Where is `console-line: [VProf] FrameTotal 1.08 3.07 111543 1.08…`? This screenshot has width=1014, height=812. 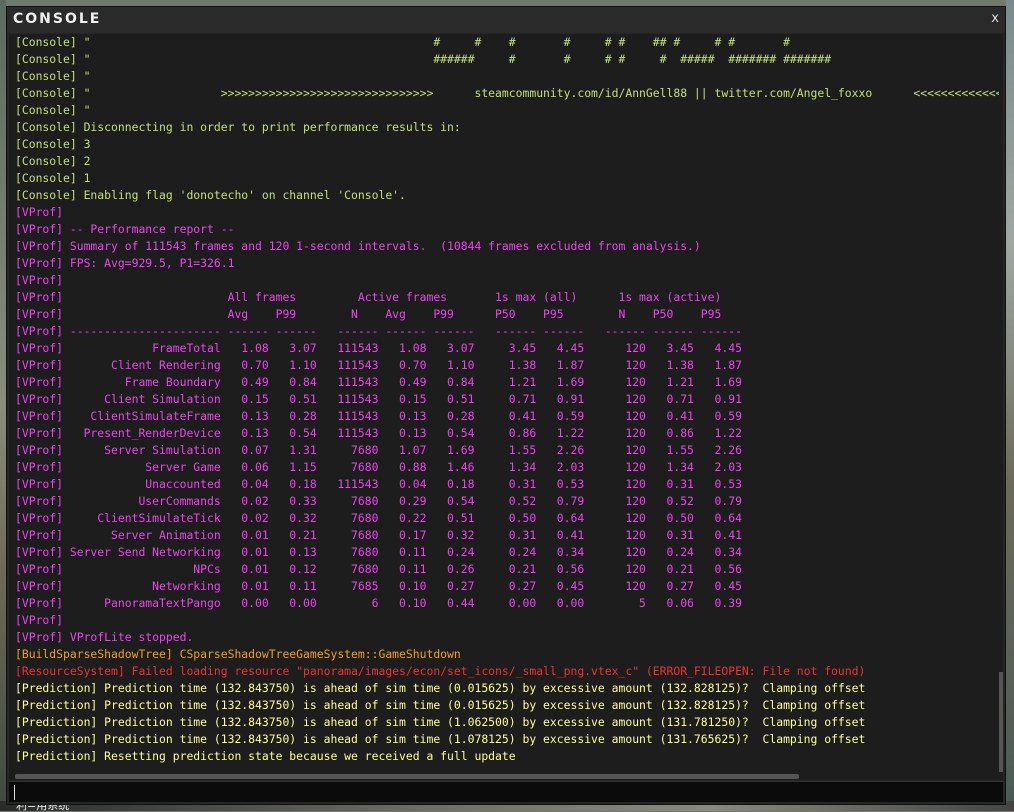
console-line: [VProf] FrameTotal 1.08 3.07 111543 1.08… is located at coordinates (378, 348).